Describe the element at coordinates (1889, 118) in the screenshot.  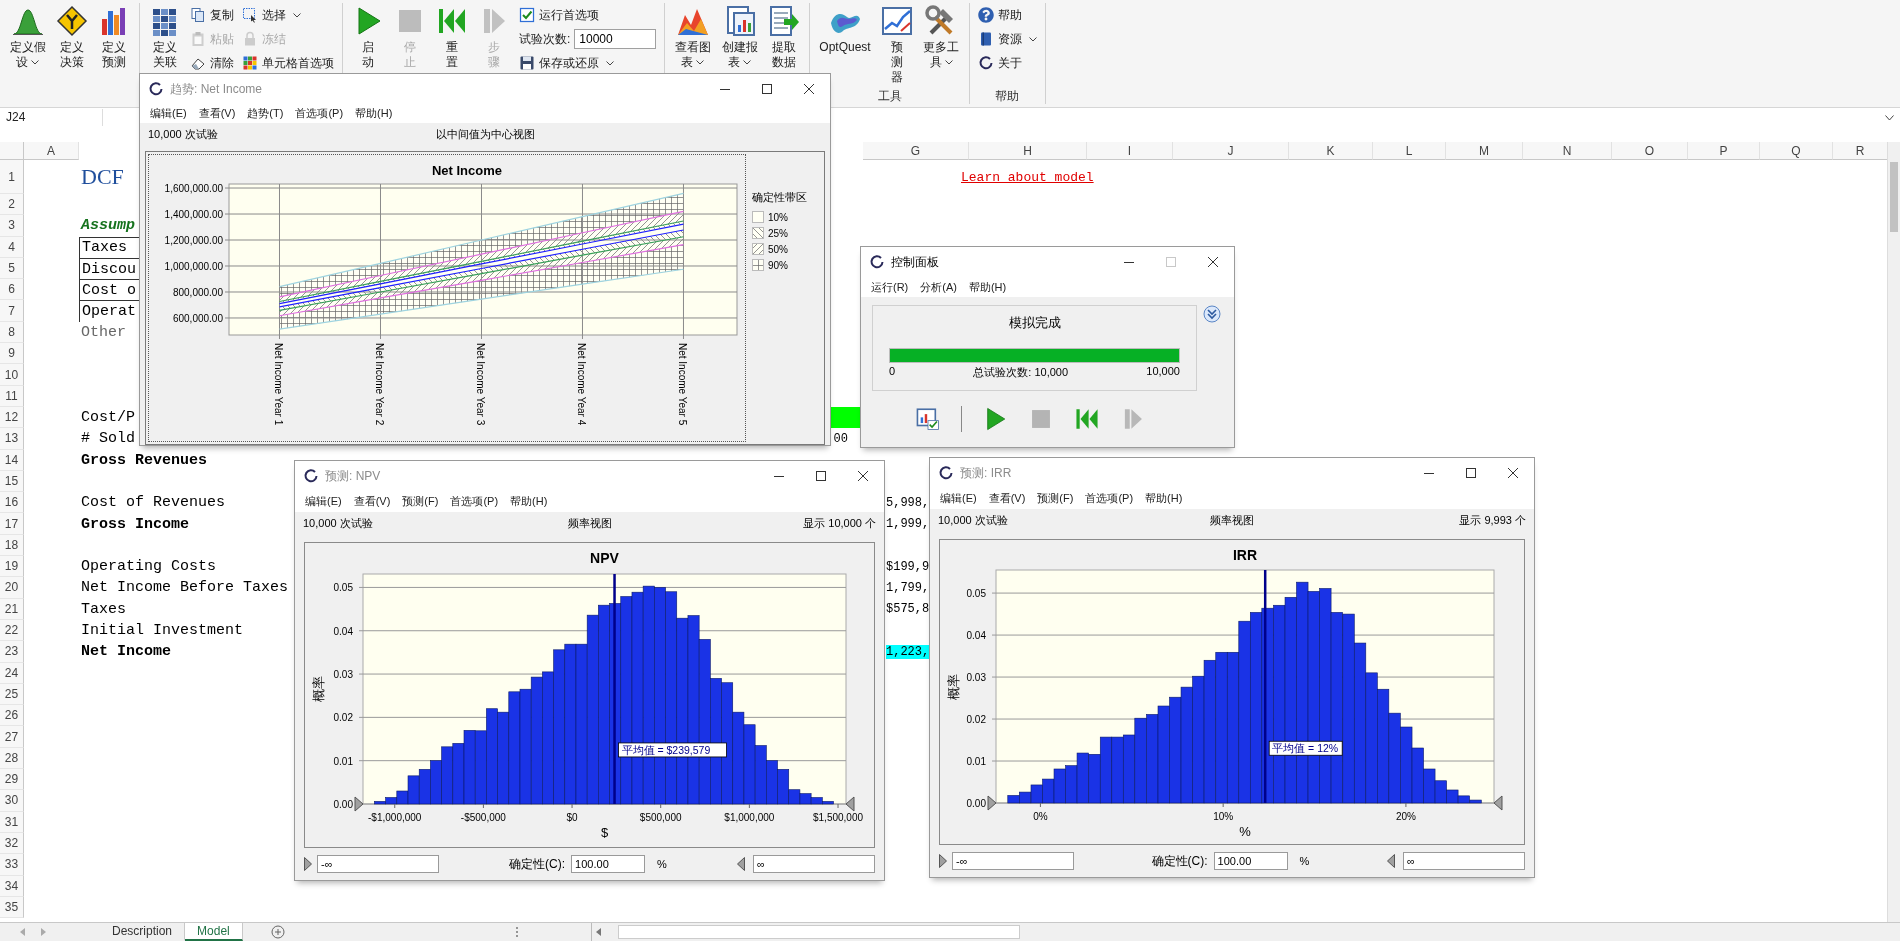
I see `caret-icon` at that location.